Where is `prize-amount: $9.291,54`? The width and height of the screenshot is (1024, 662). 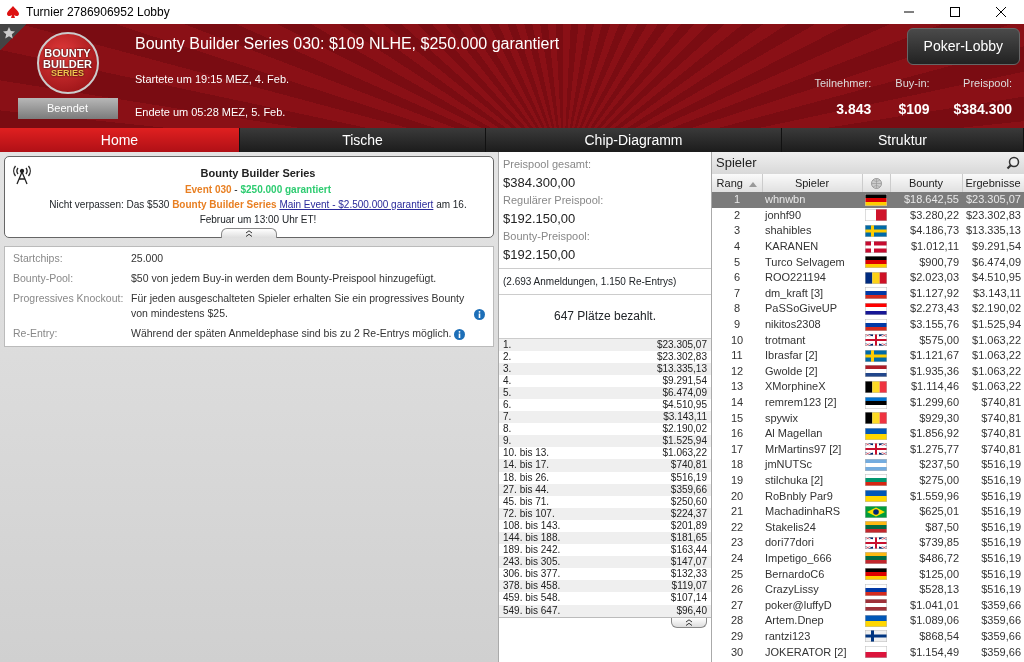
prize-amount: $9.291,54 is located at coordinates (684, 380).